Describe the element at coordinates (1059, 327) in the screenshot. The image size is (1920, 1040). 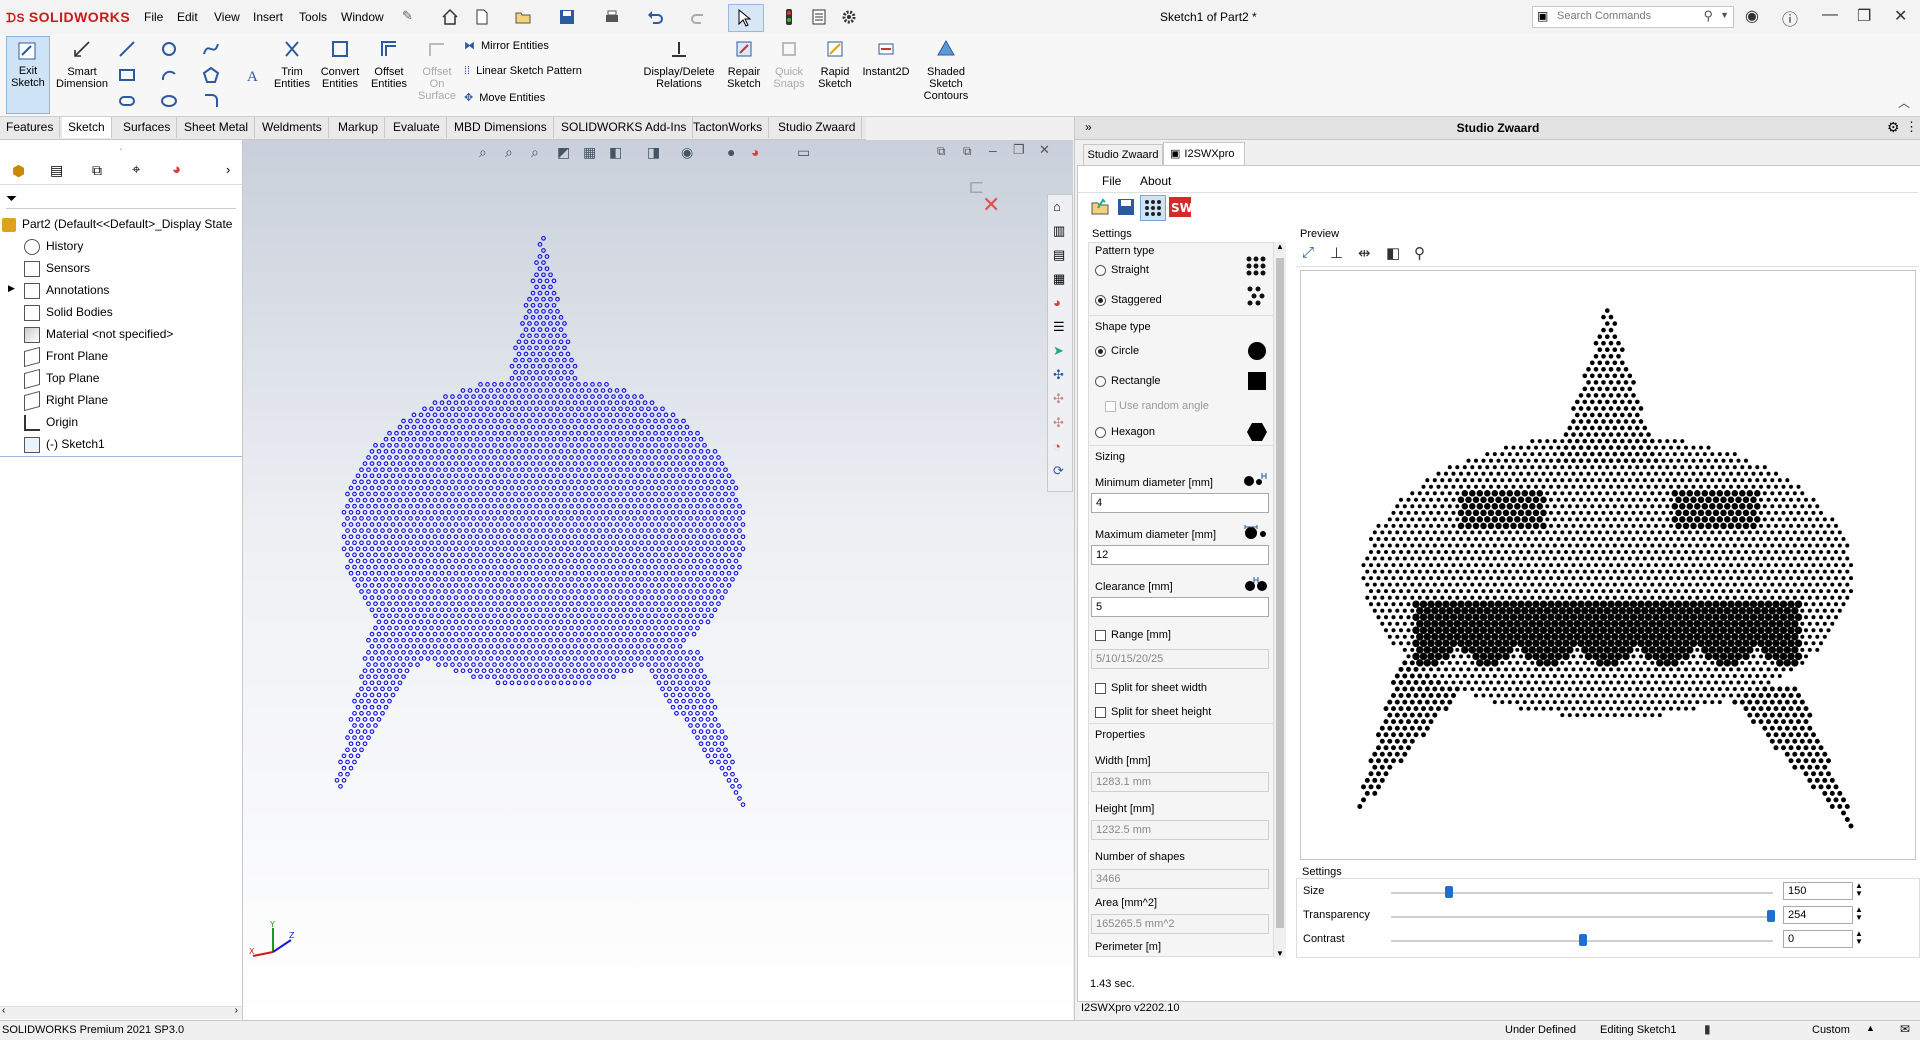
I see `custom-properties-icon: ☰` at that location.